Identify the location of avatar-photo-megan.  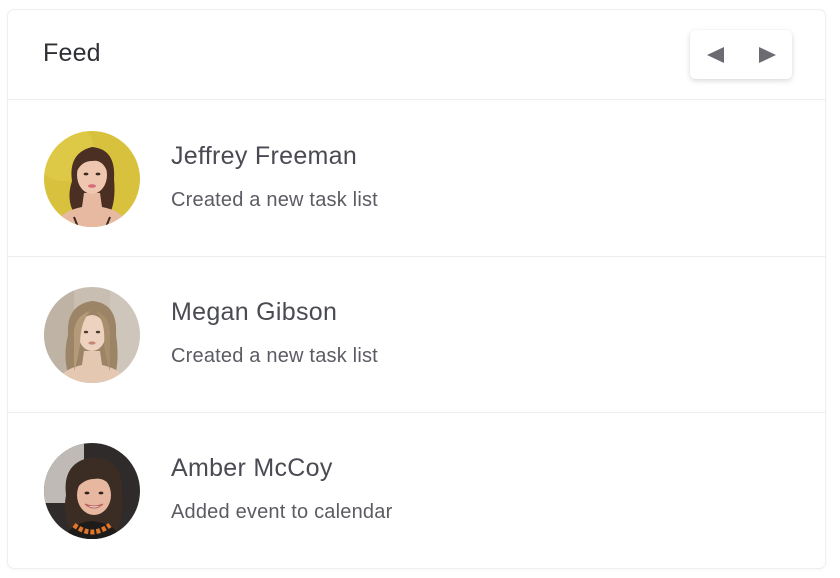
(92, 335).